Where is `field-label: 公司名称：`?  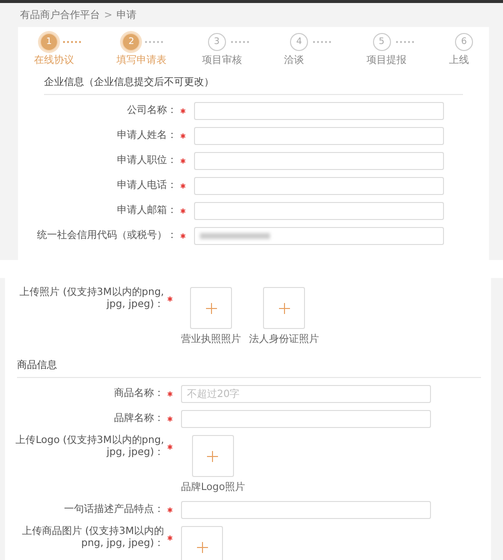 field-label: 公司名称： is located at coordinates (152, 111).